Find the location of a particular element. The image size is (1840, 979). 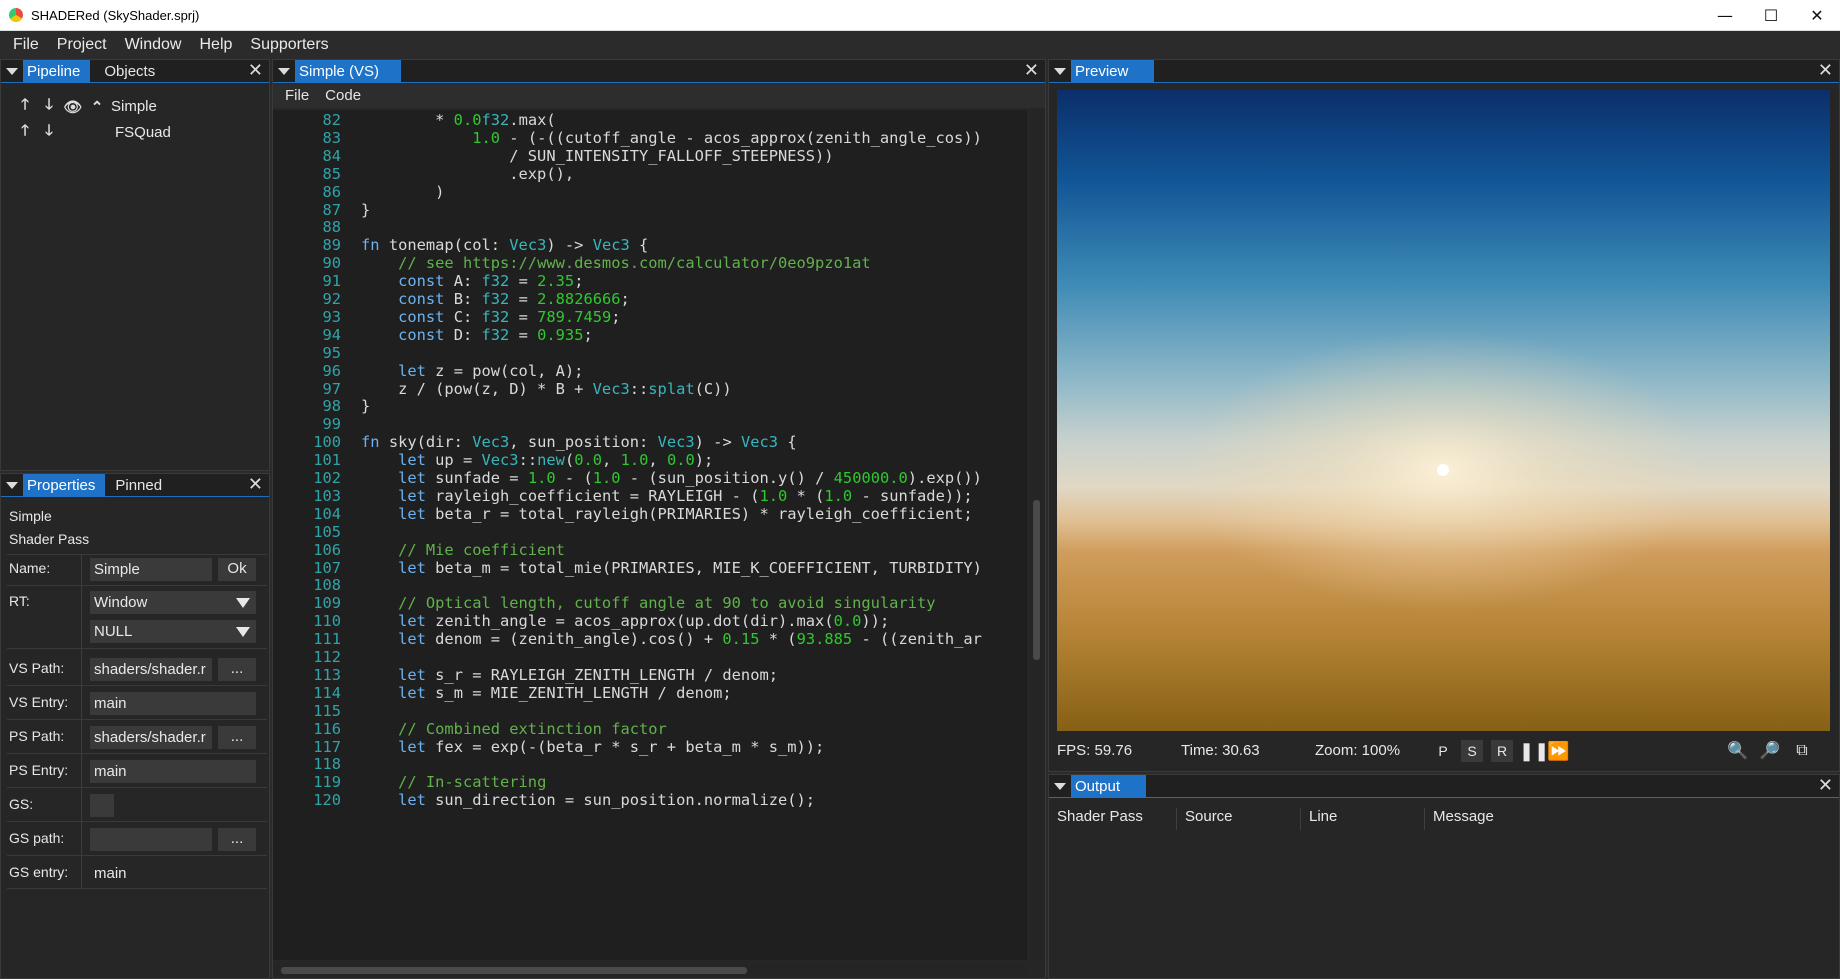

ps-path-field: shaders/shader.r is located at coordinates (151, 737).